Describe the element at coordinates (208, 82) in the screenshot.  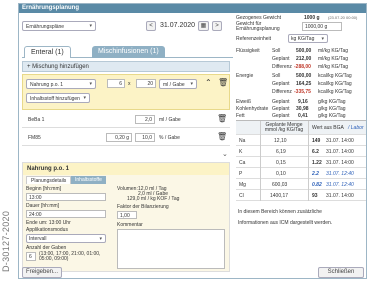
I see `collapse-icon: ⌃` at that location.